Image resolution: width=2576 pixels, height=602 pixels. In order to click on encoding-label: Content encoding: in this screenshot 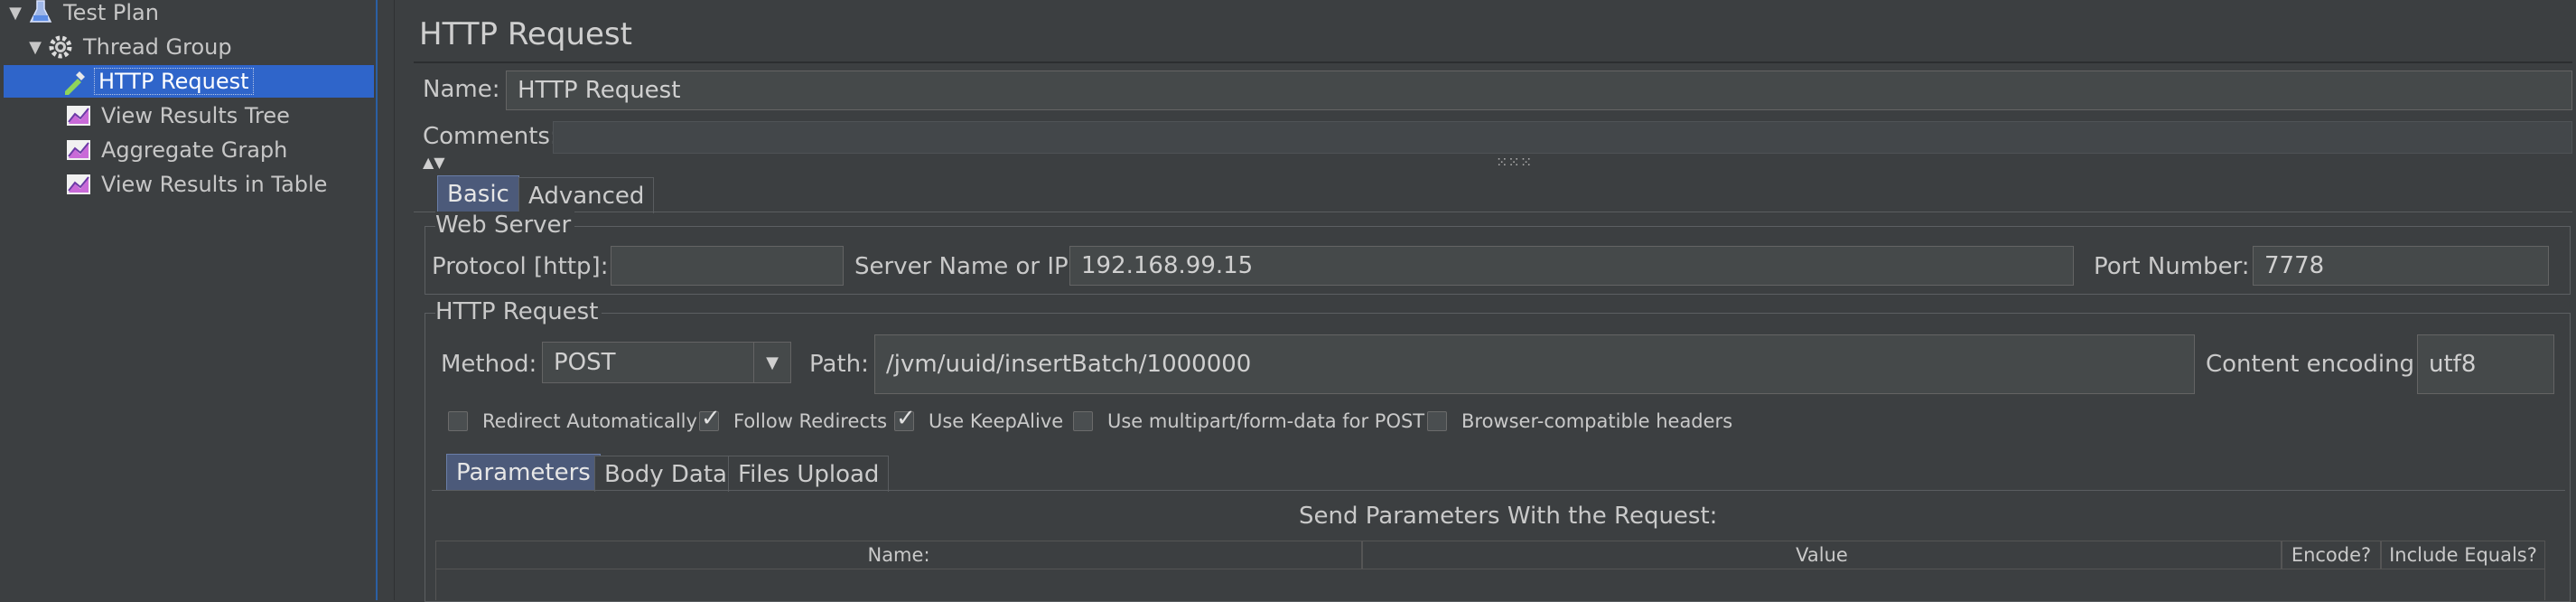, I will do `click(2314, 364)`.